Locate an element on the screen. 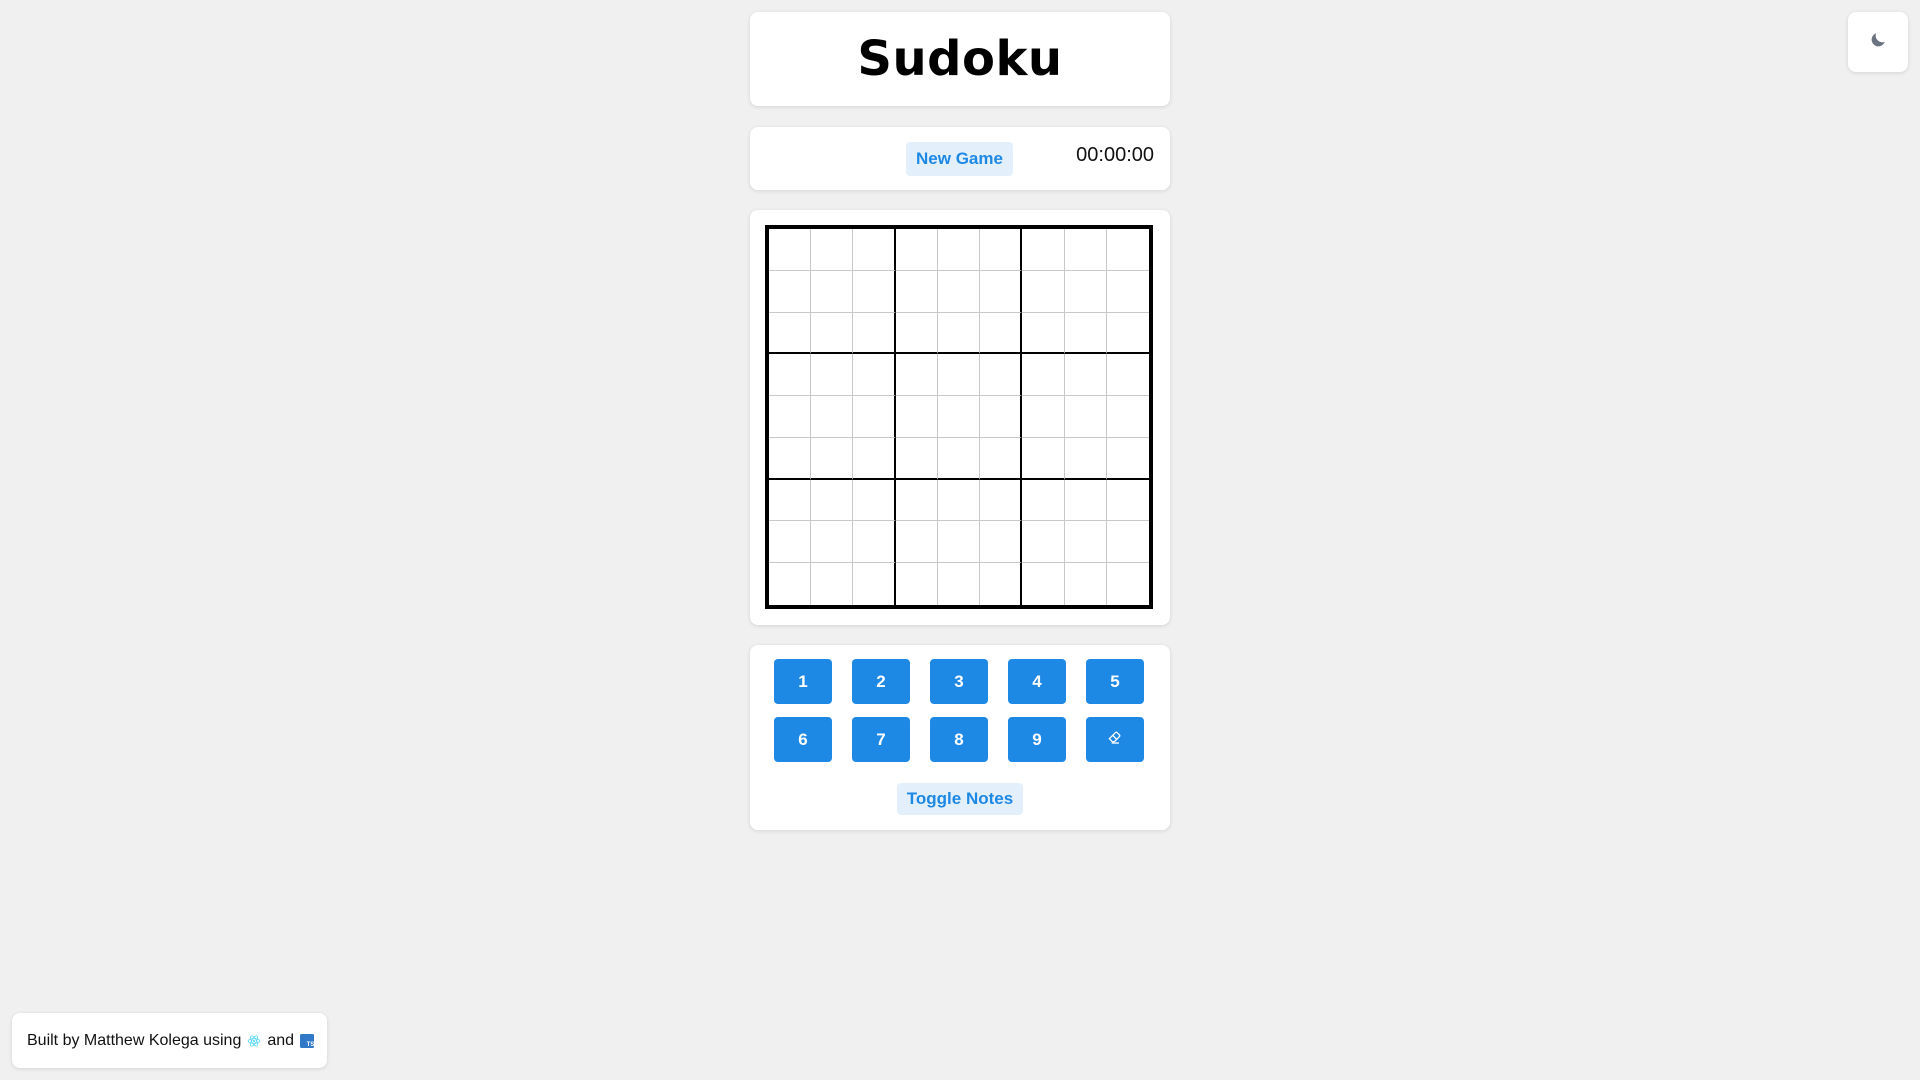 The height and width of the screenshot is (1080, 1920). react-icon is located at coordinates (254, 1041).